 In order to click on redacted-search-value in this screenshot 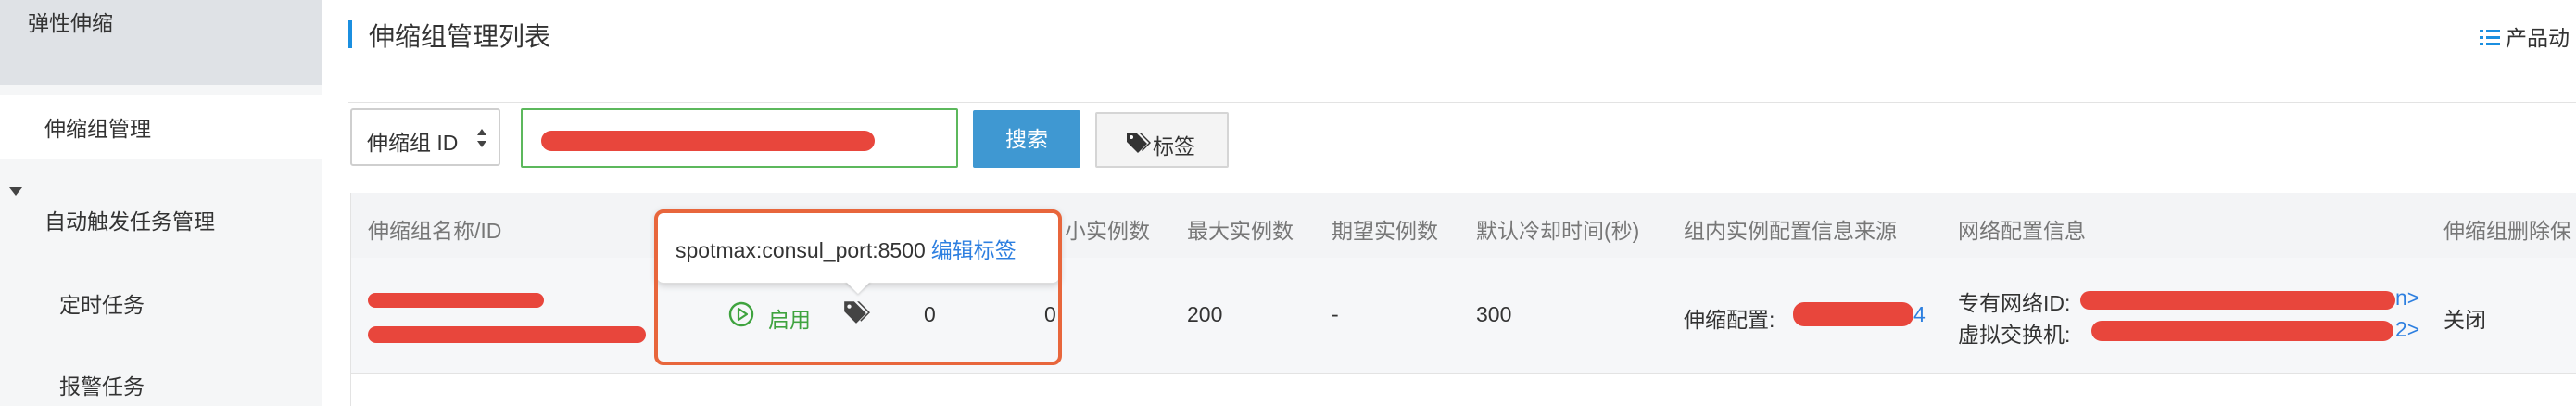, I will do `click(708, 141)`.